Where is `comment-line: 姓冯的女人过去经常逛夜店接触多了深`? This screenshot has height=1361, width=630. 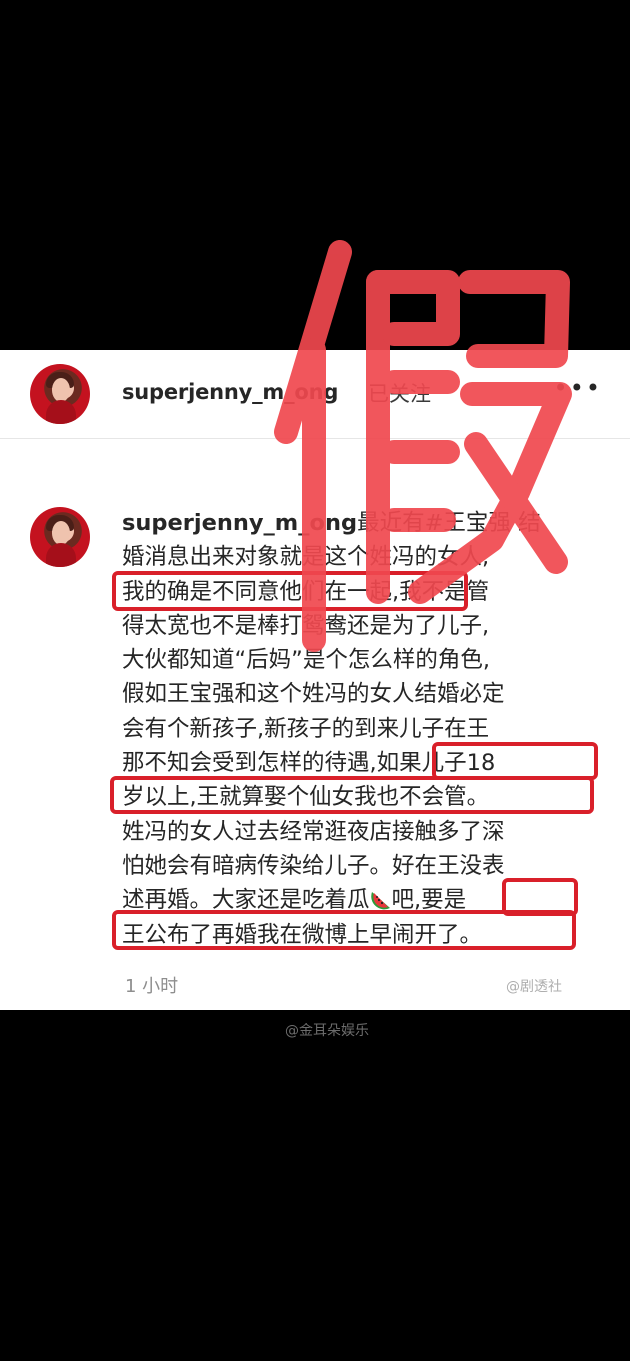
comment-line: 姓冯的女人过去经常逛夜店接触多了深 is located at coordinates (313, 831).